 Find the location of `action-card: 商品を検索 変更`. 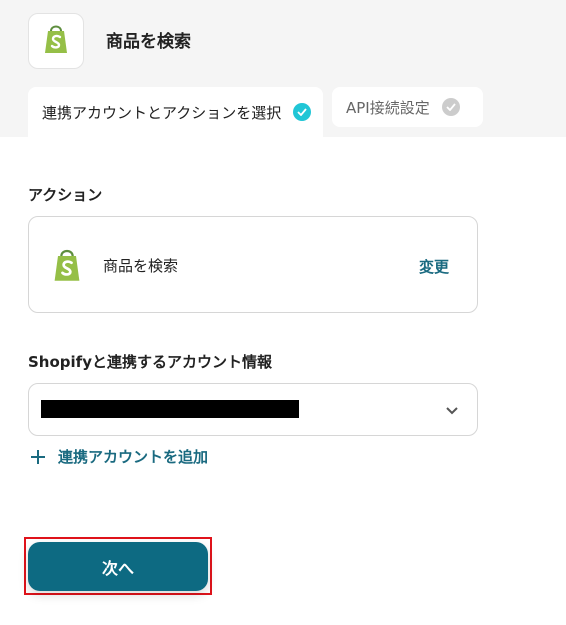

action-card: 商品を検索 変更 is located at coordinates (253, 264).